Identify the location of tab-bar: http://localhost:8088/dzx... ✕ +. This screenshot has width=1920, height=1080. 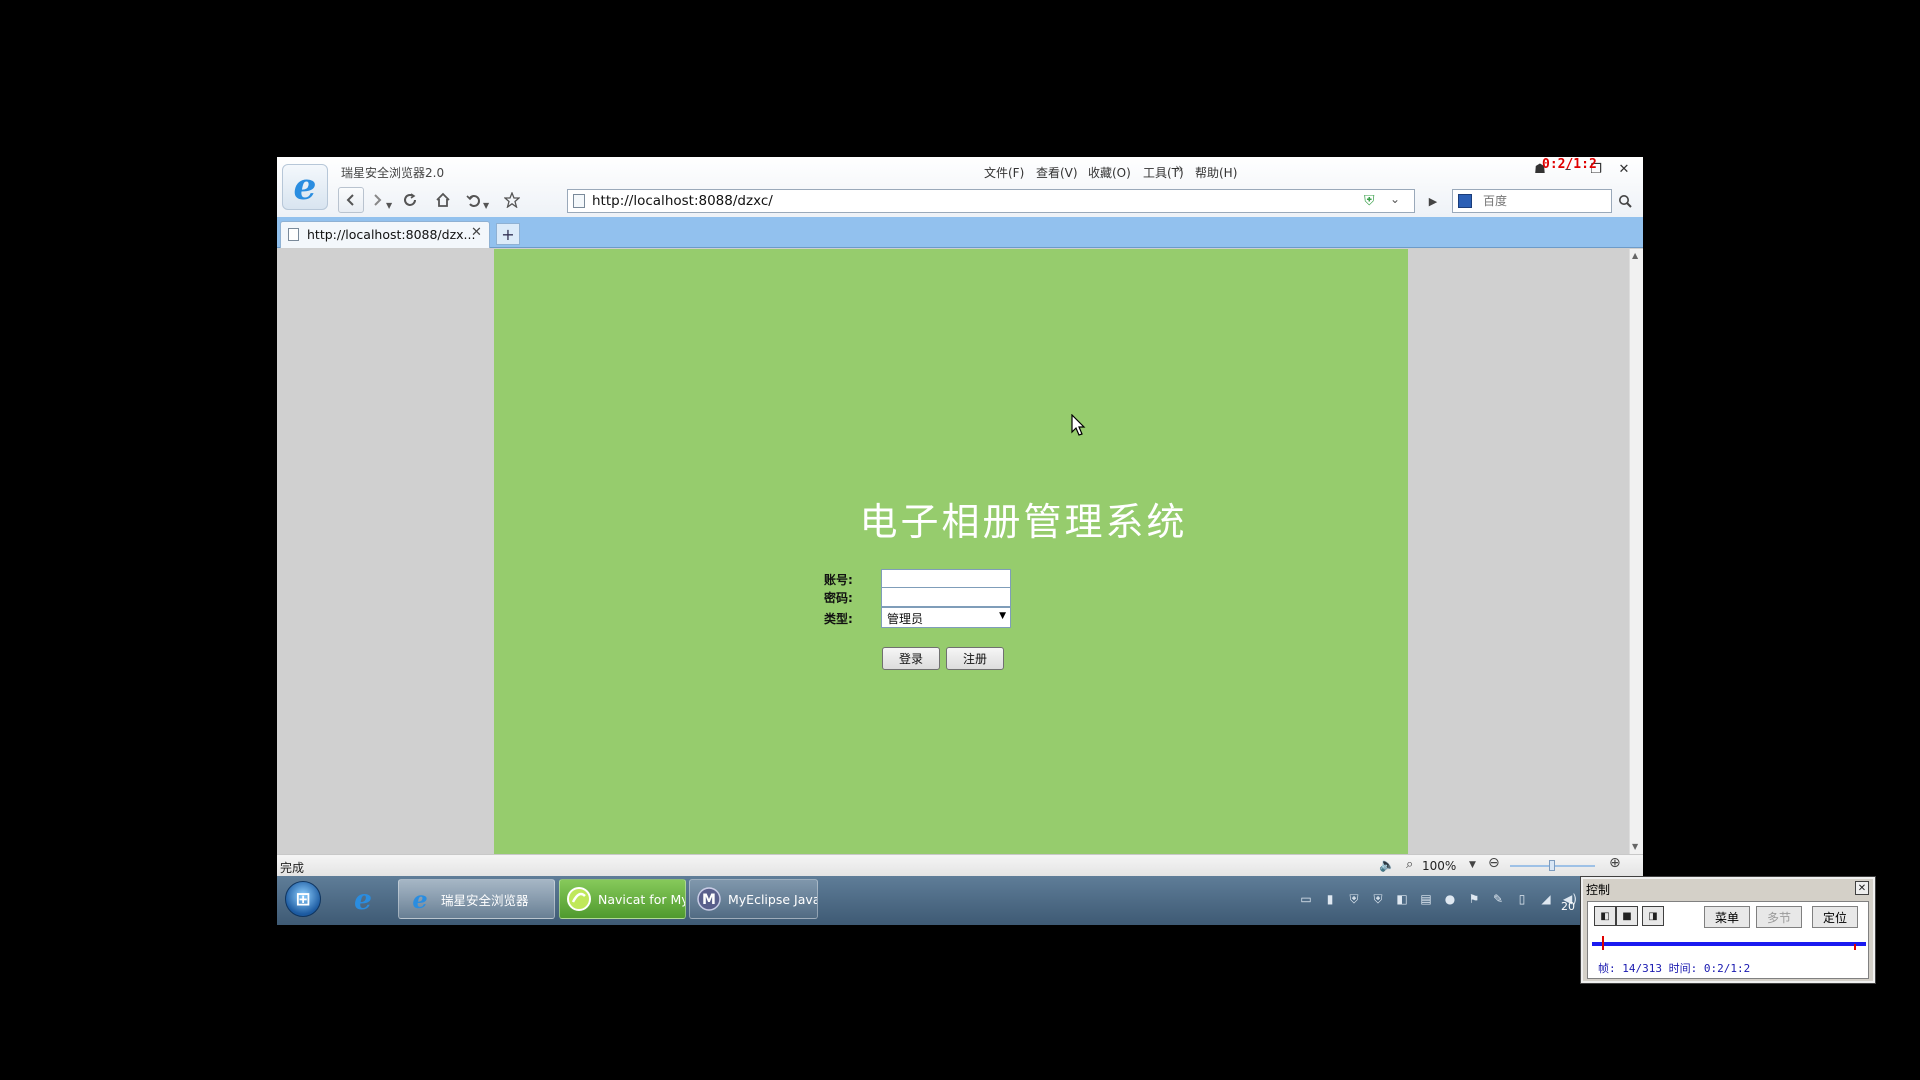
(960, 232).